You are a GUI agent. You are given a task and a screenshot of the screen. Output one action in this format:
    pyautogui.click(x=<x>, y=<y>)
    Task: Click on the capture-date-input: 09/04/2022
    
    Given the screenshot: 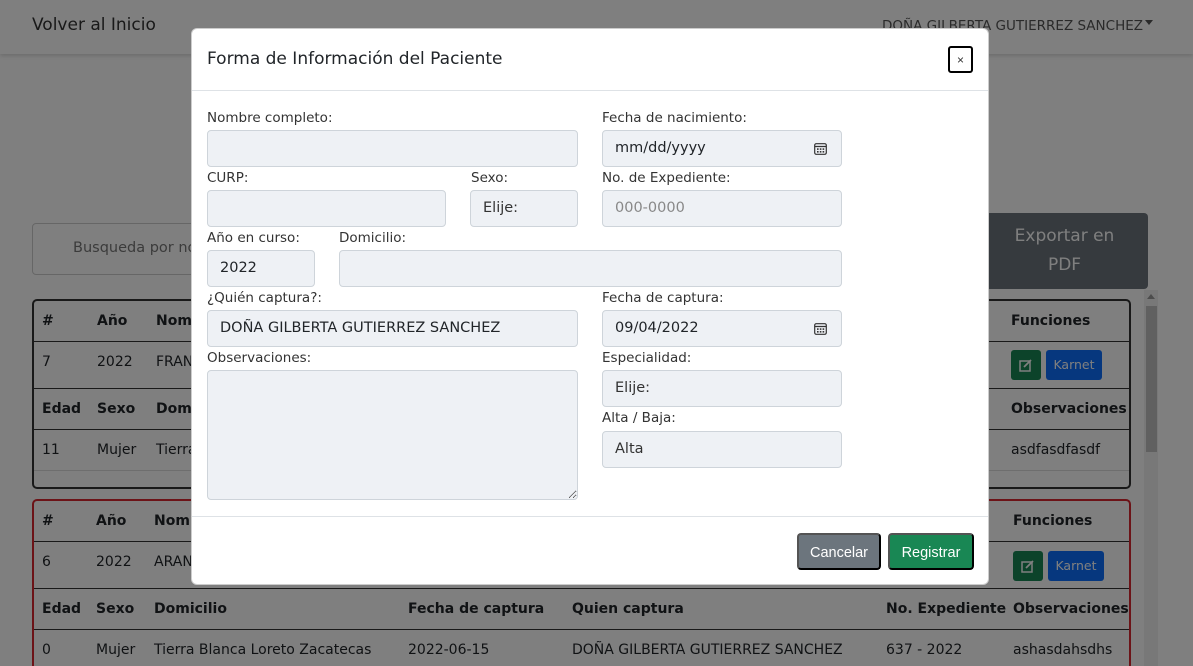 What is the action you would take?
    pyautogui.click(x=722, y=328)
    